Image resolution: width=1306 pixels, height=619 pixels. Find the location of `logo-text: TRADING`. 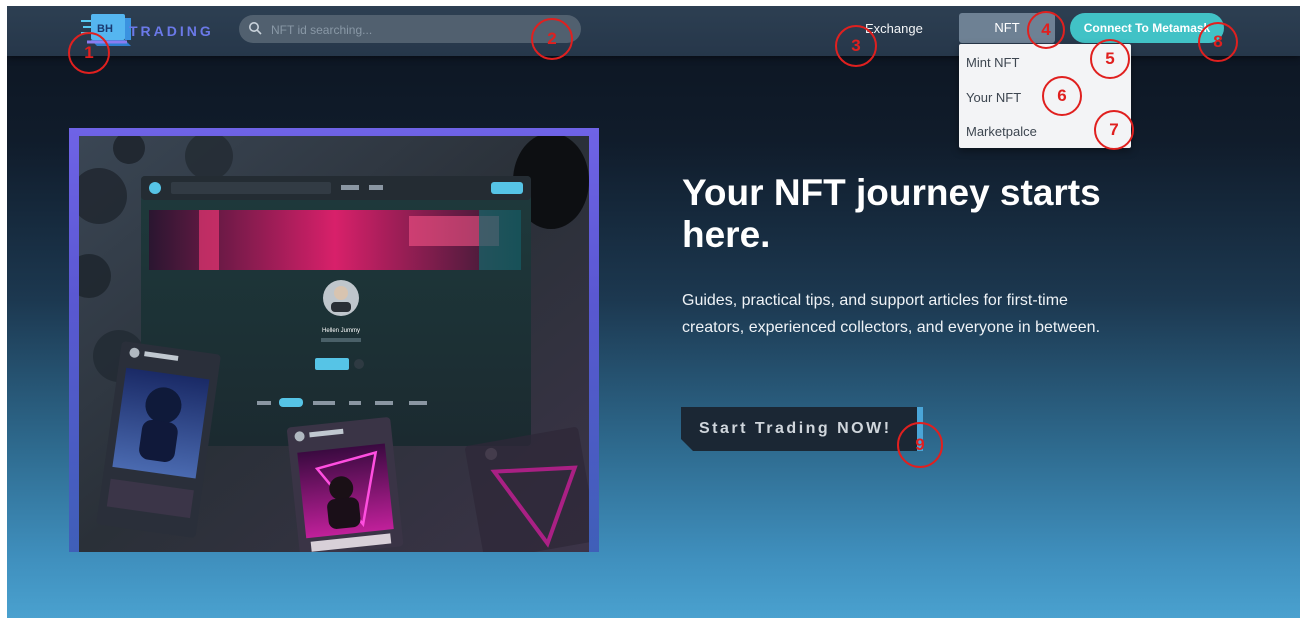

logo-text: TRADING is located at coordinates (171, 31).